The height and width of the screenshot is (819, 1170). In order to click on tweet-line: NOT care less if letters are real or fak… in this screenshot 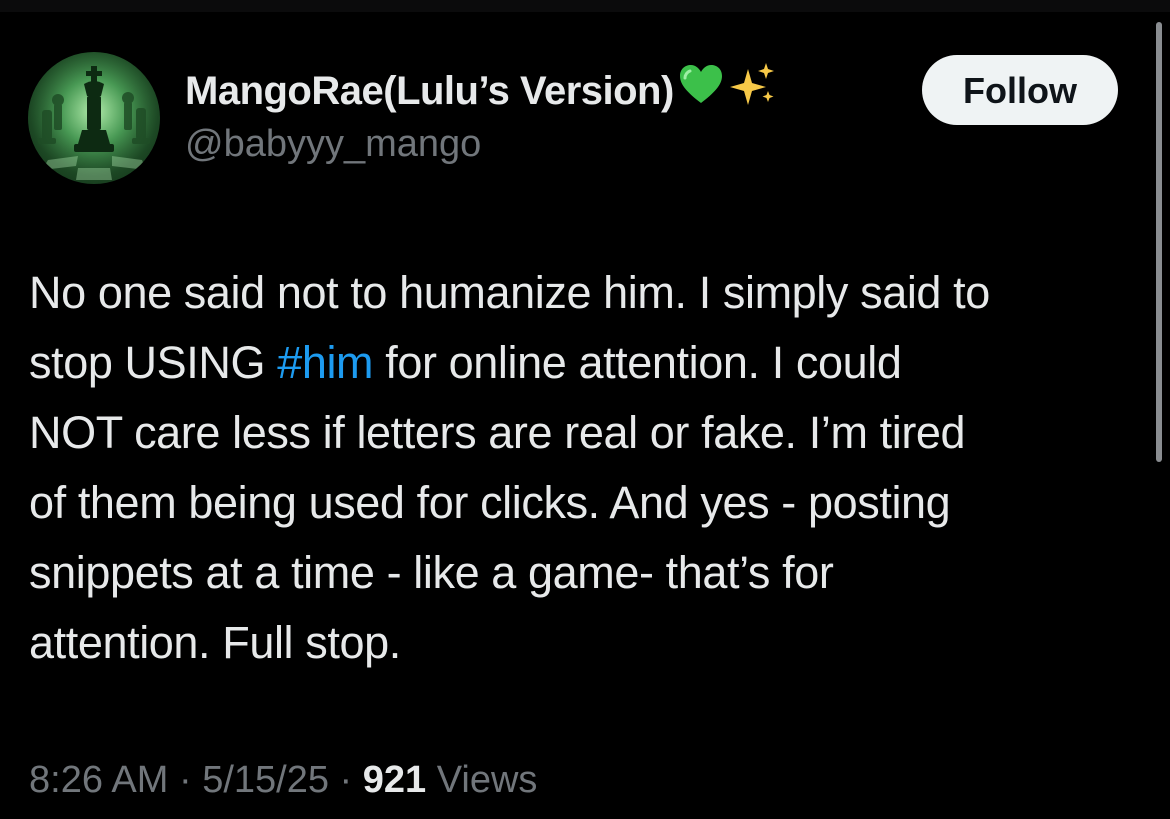, I will do `click(591, 433)`.